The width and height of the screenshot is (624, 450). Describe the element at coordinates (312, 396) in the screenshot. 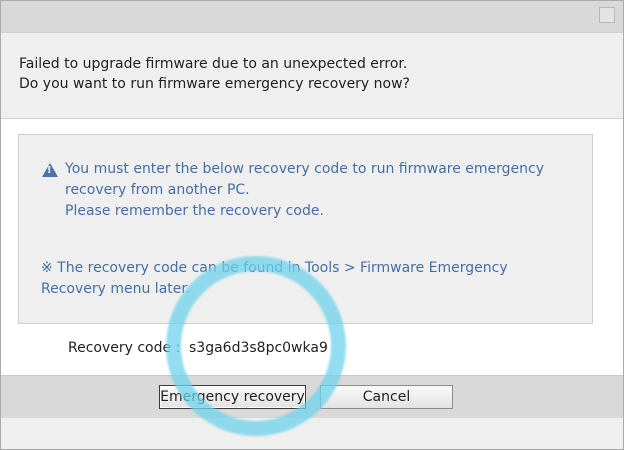

I see `button-bar` at that location.